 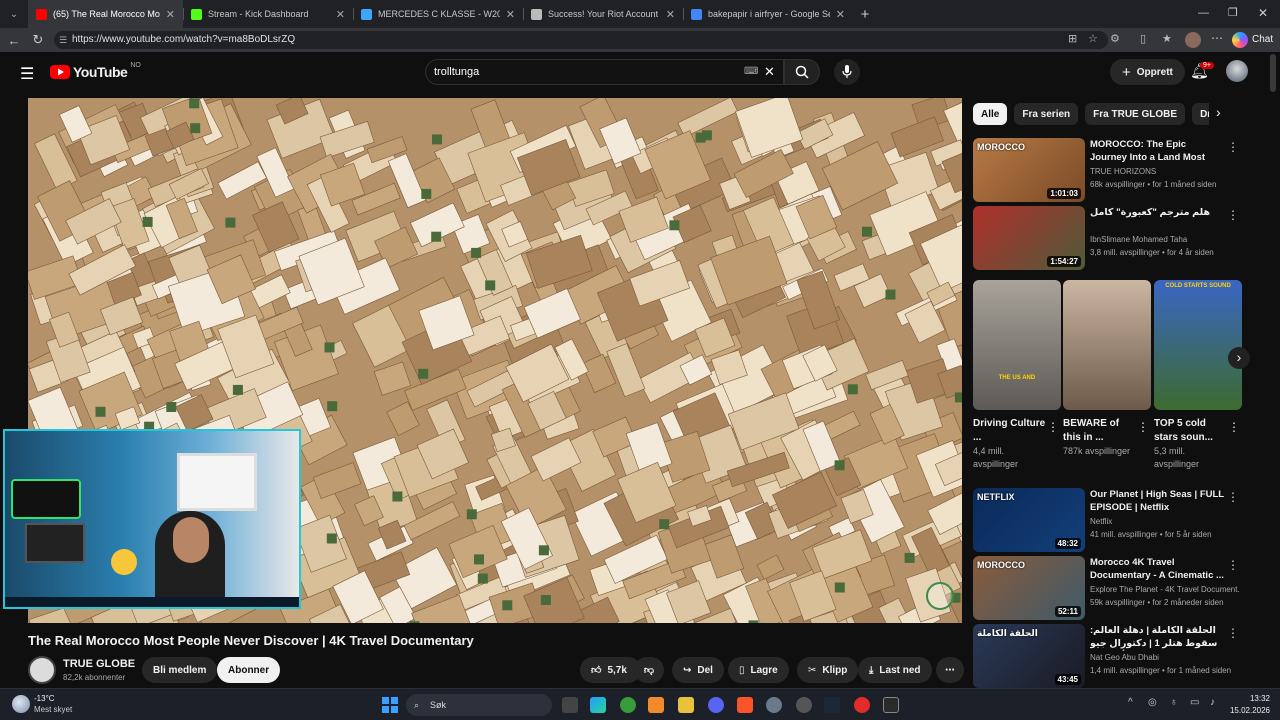 I want to click on account-avatar, so click(x=1237, y=71).